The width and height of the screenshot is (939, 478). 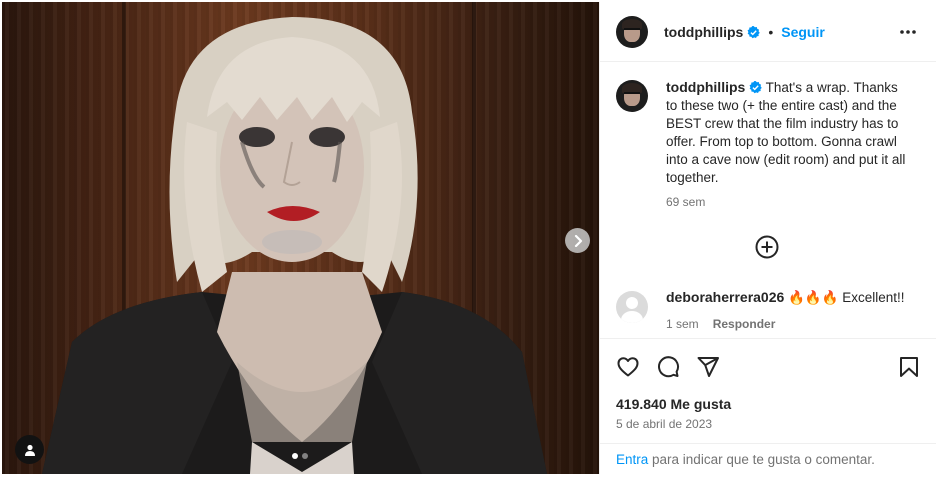 I want to click on commenter-avatar, so click(x=632, y=307).